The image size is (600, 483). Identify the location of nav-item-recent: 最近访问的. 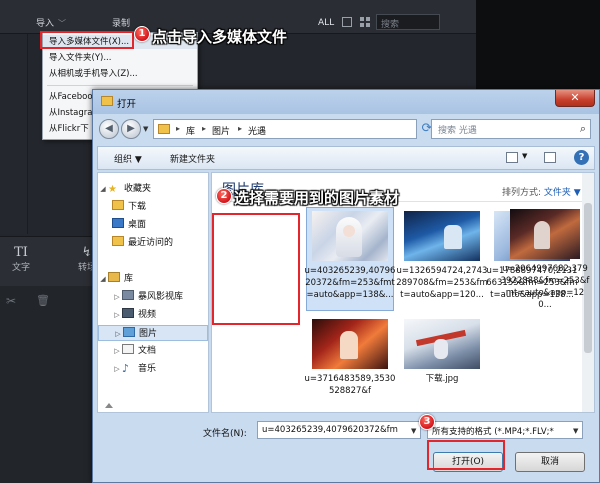
(153, 243).